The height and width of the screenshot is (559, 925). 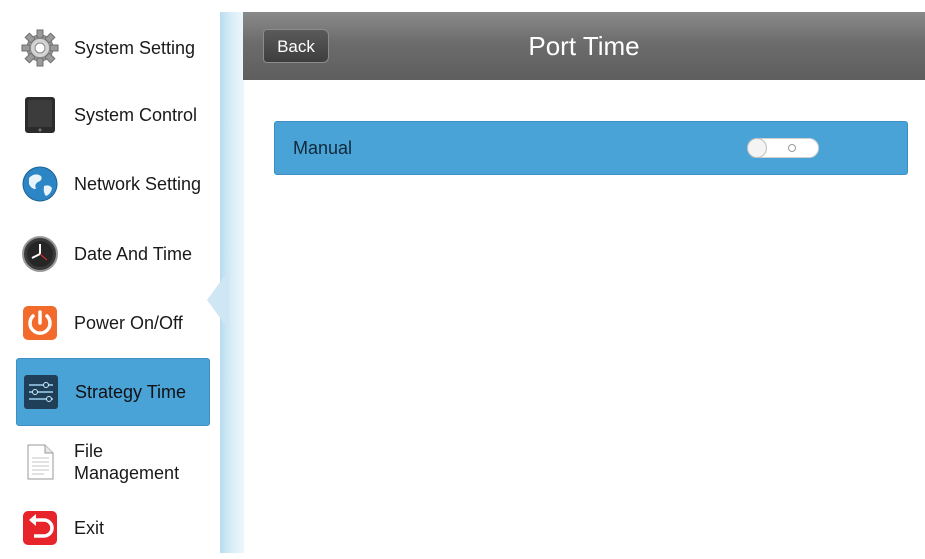 I want to click on clock-icon, so click(x=40, y=254).